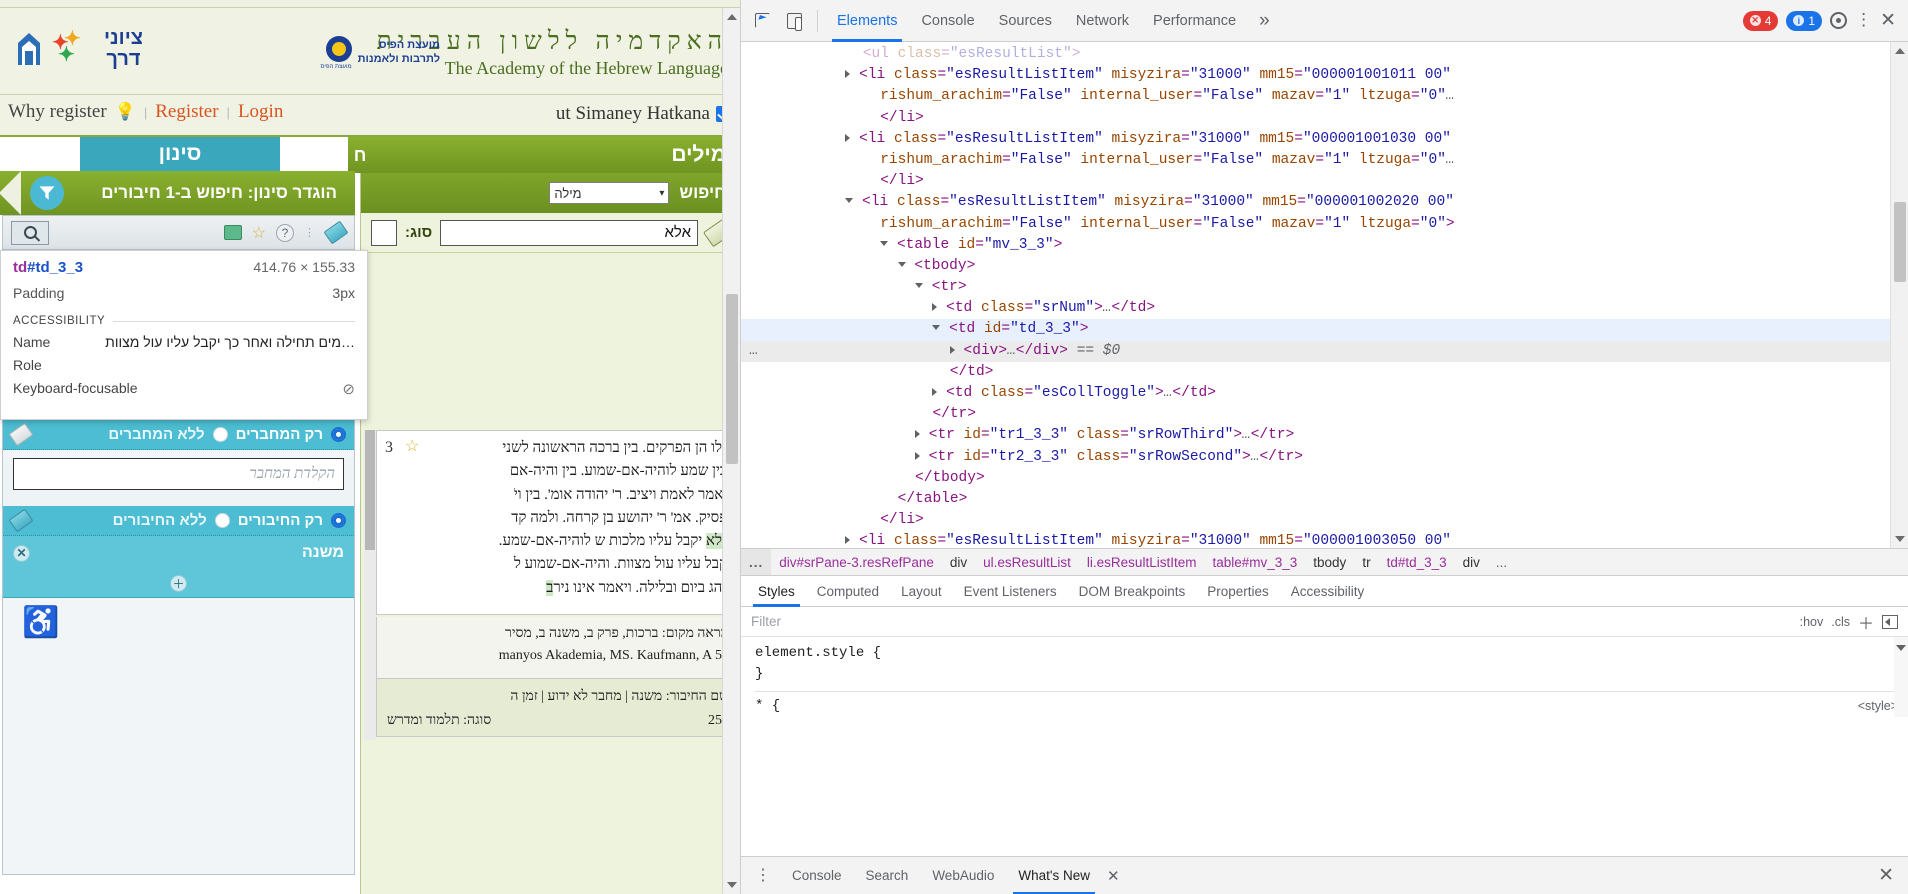  What do you see at coordinates (1901, 677) in the screenshot?
I see `styles-scrollbar` at bounding box center [1901, 677].